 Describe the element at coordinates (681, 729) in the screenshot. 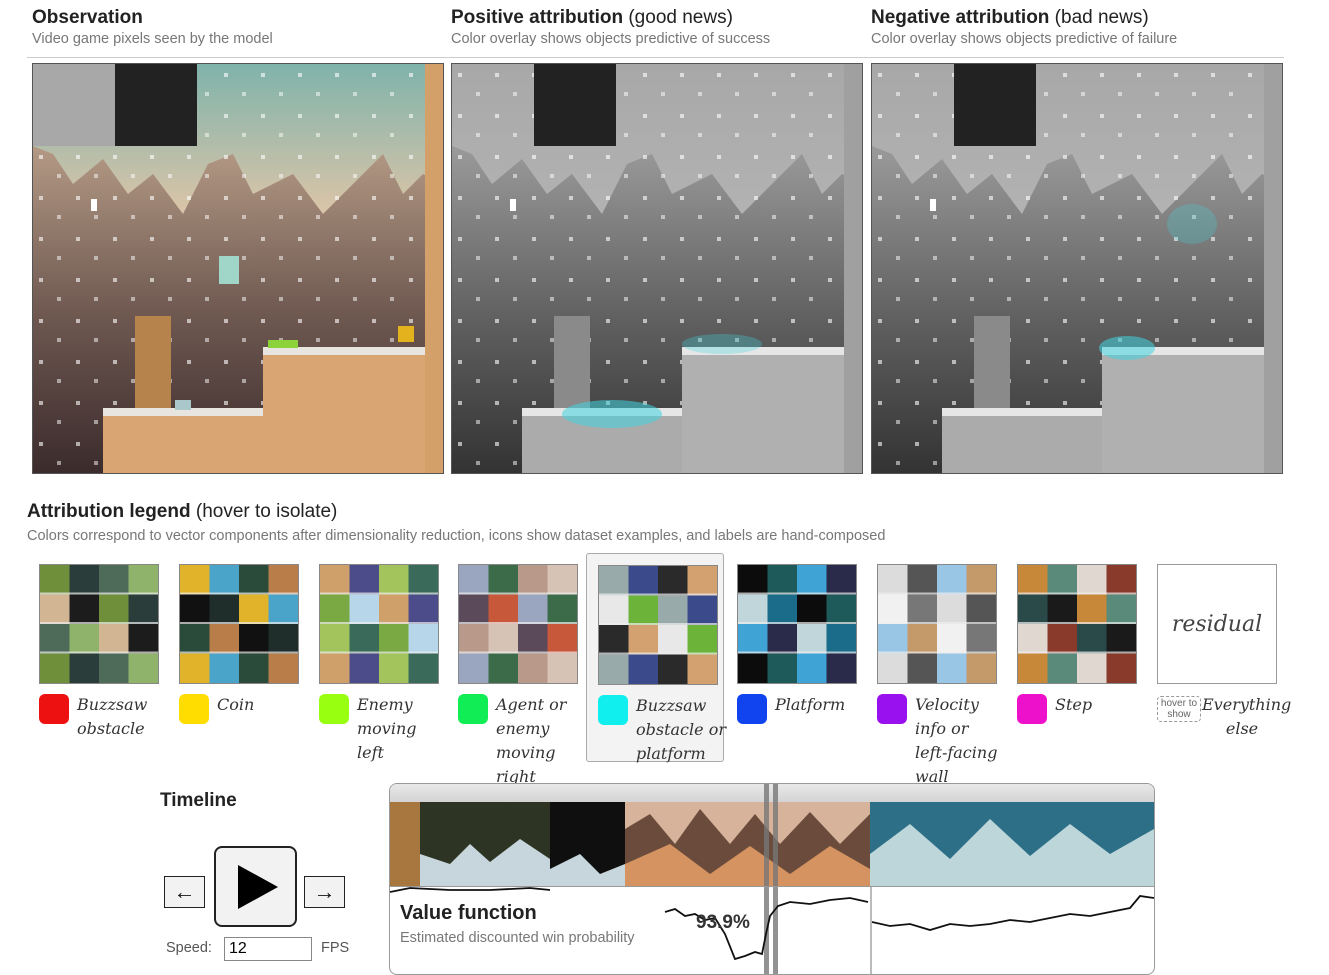

I see `legend-label: Buzzsaw obstacle or platform` at that location.